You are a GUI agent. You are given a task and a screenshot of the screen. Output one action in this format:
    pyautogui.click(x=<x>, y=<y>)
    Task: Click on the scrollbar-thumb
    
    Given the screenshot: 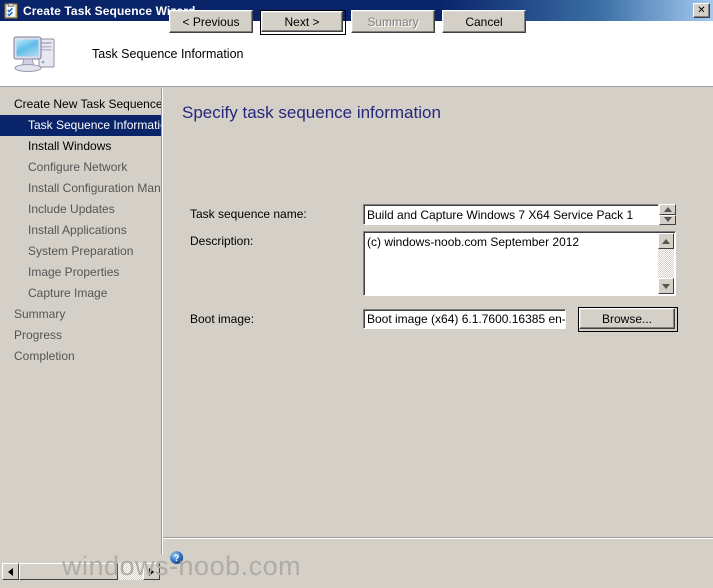 What is the action you would take?
    pyautogui.click(x=69, y=571)
    